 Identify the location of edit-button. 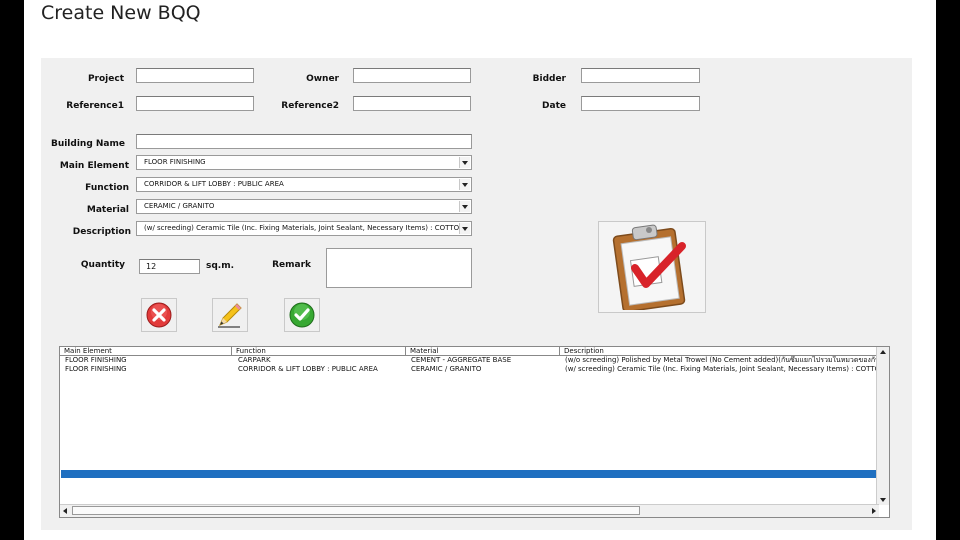
(230, 315).